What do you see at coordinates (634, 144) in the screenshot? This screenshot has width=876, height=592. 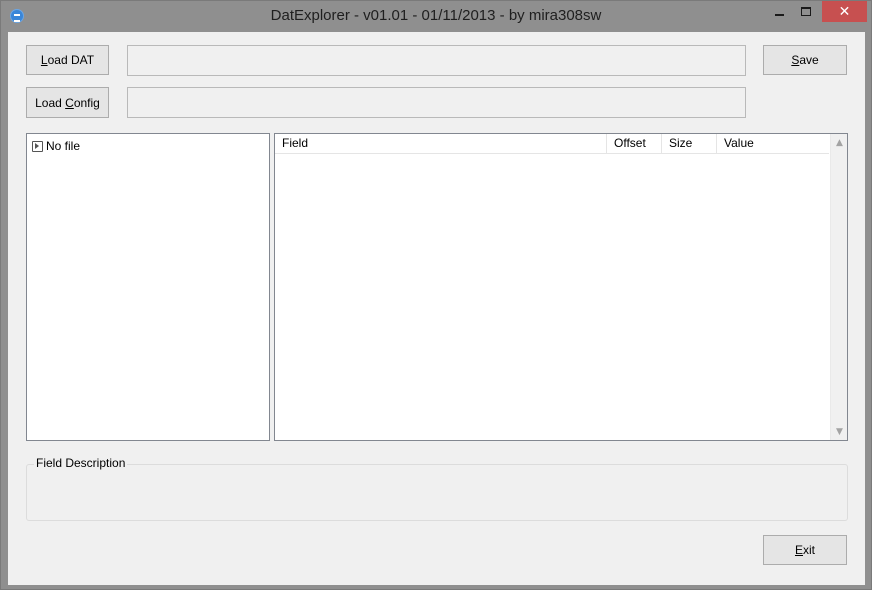 I see `column-header-offset: Offset` at bounding box center [634, 144].